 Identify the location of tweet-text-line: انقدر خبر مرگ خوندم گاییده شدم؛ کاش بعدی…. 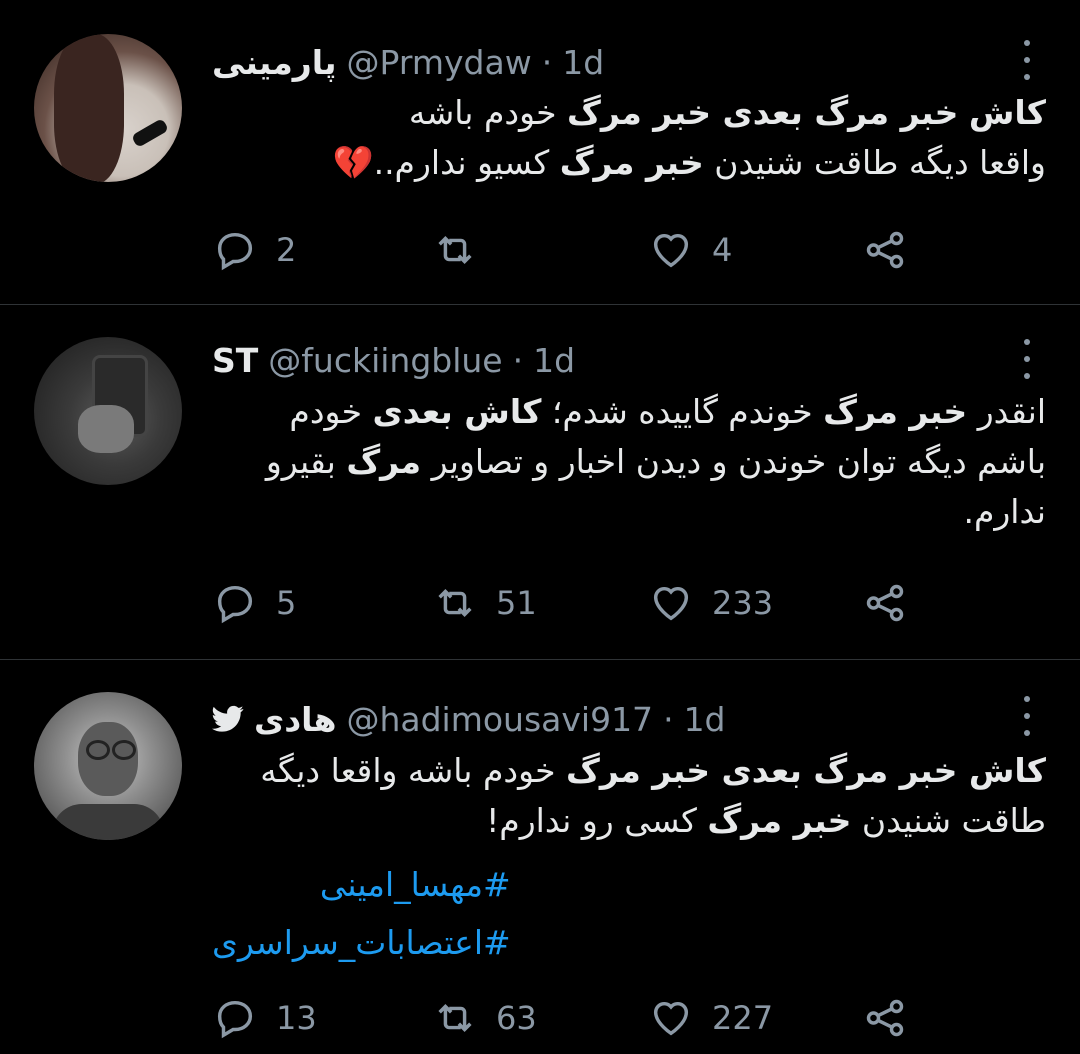
(629, 412).